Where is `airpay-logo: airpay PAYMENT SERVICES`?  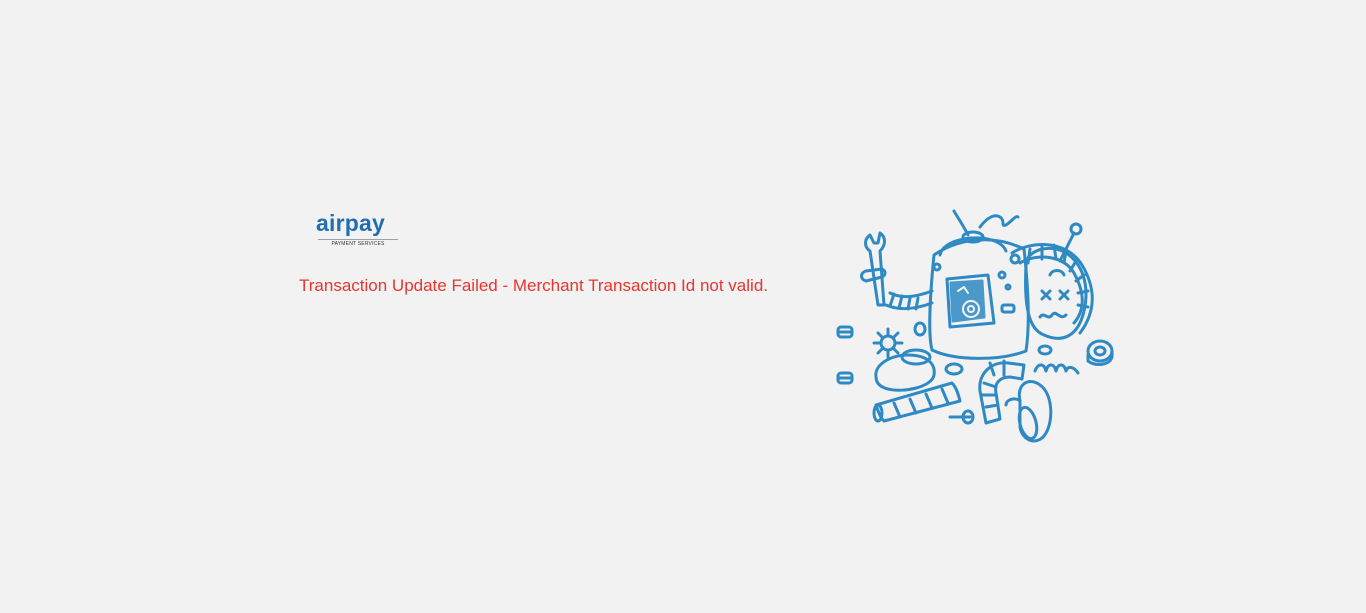 airpay-logo: airpay PAYMENT SERVICES is located at coordinates (358, 231).